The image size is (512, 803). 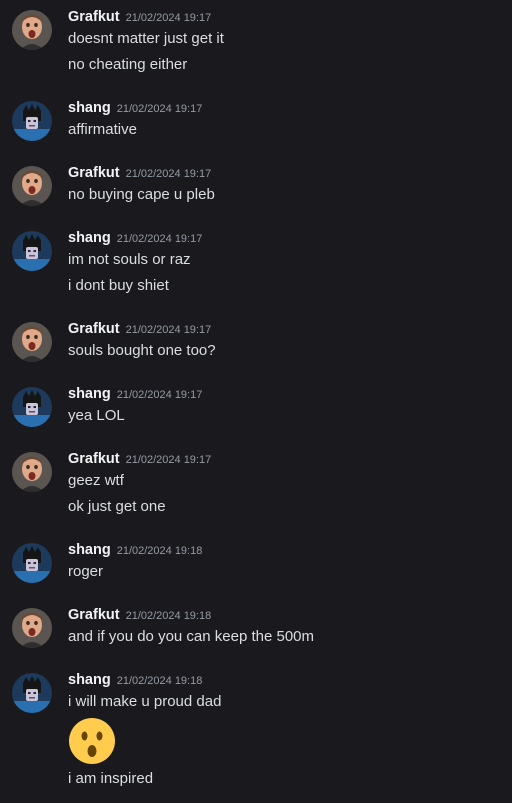 I want to click on message-text: and if you do you can keep the 500m, so click(x=191, y=636).